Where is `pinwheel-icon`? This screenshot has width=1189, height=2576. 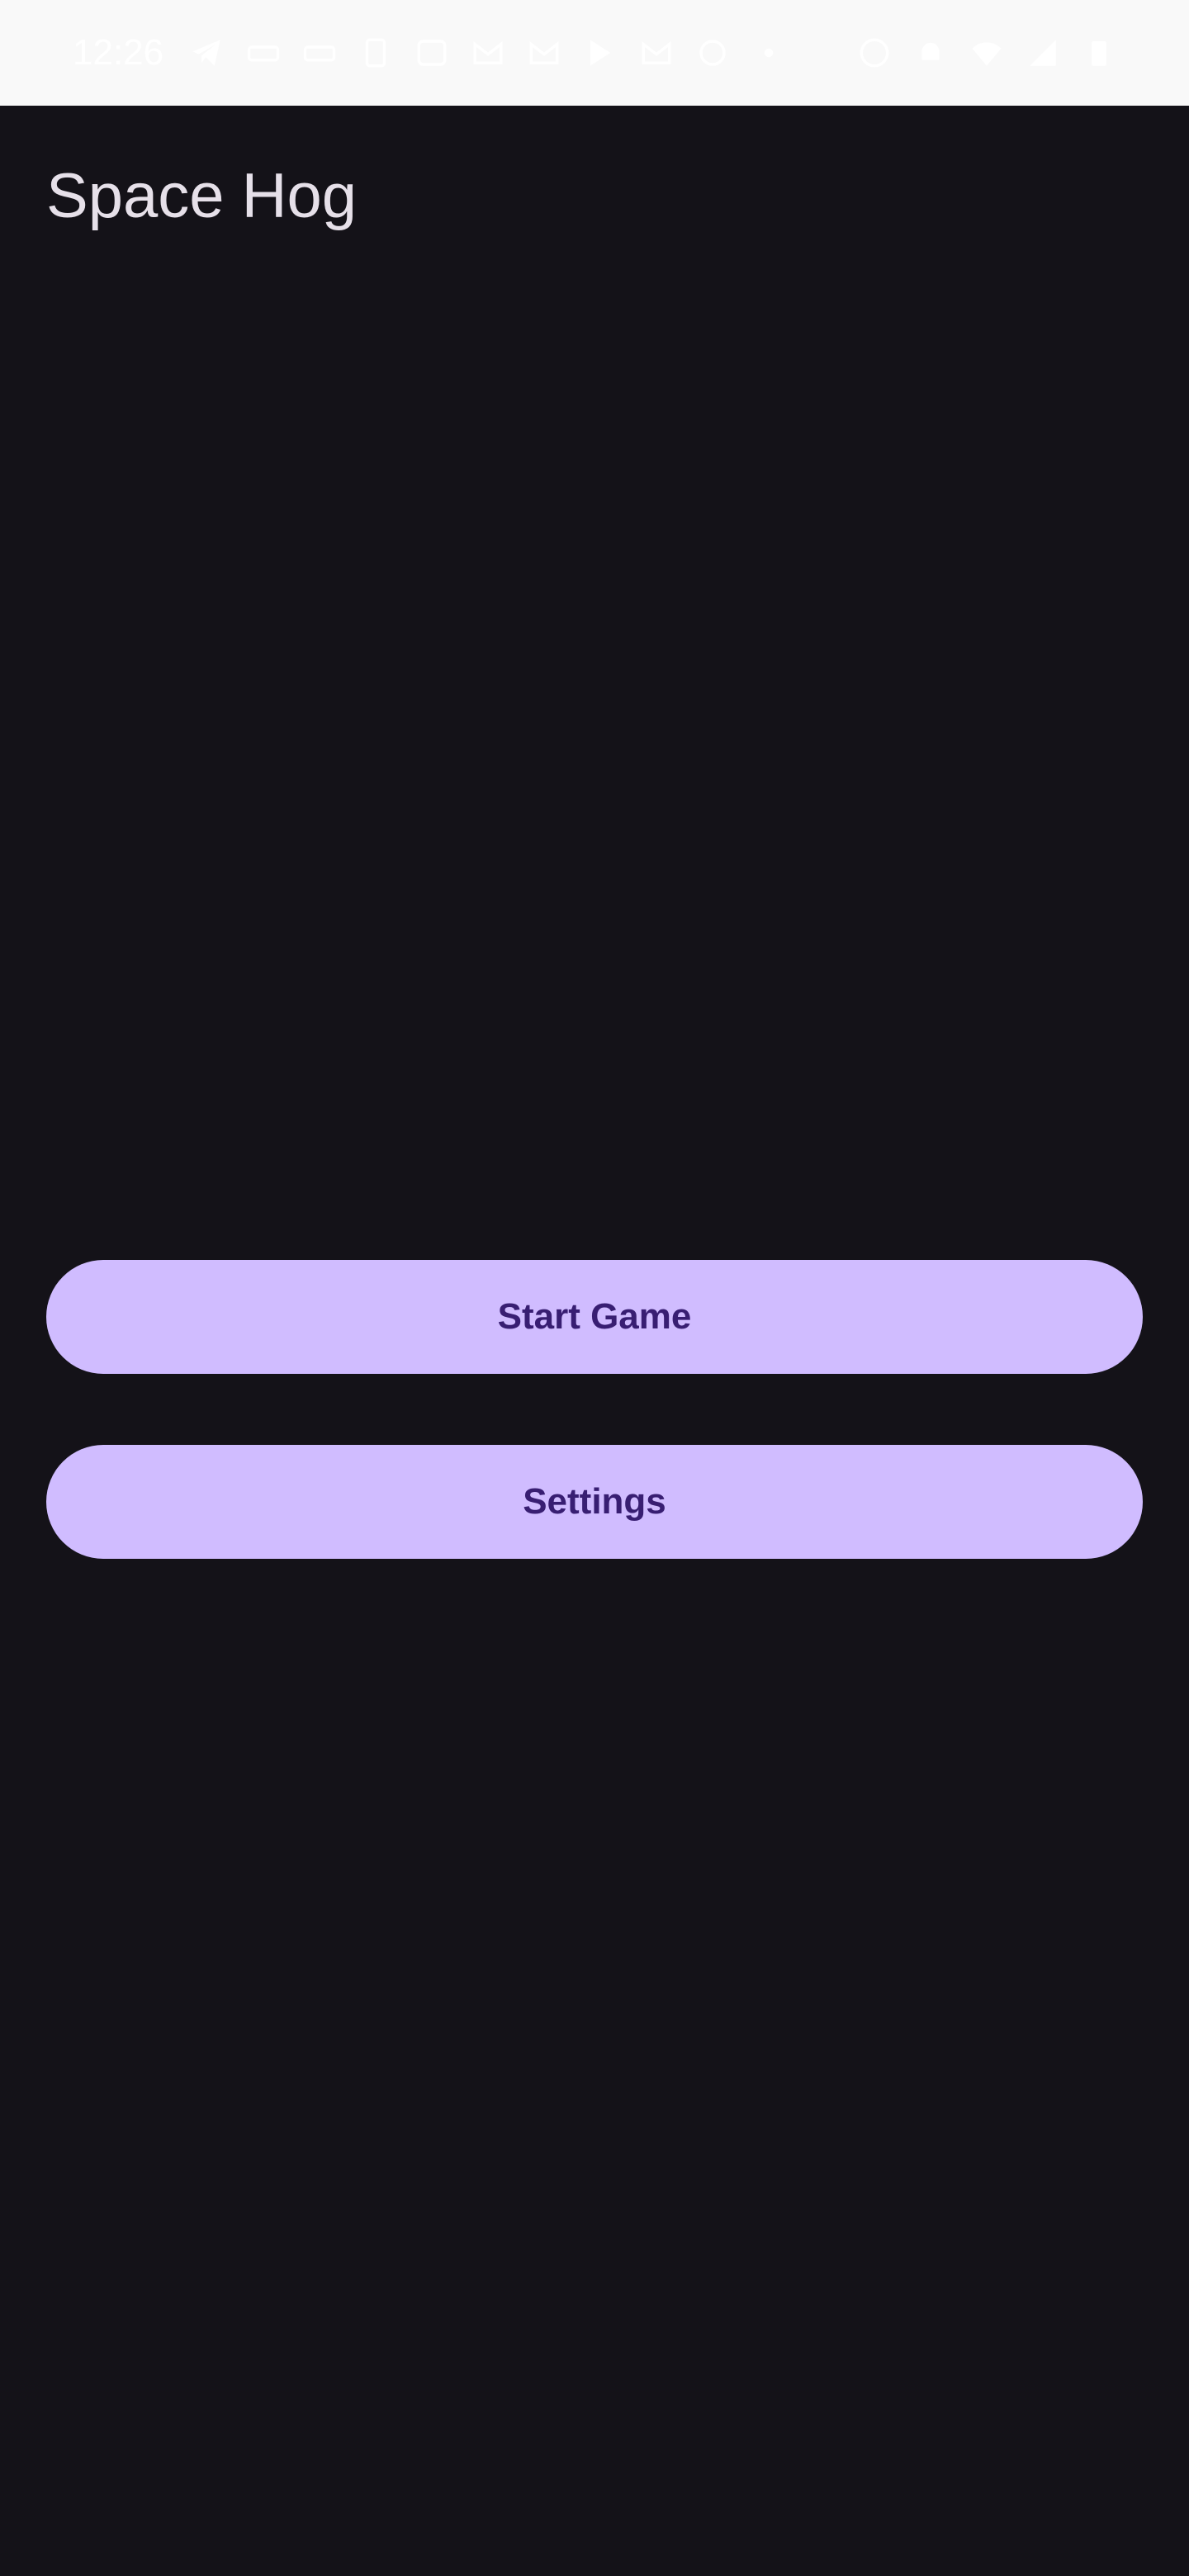
pinwheel-icon is located at coordinates (712, 53).